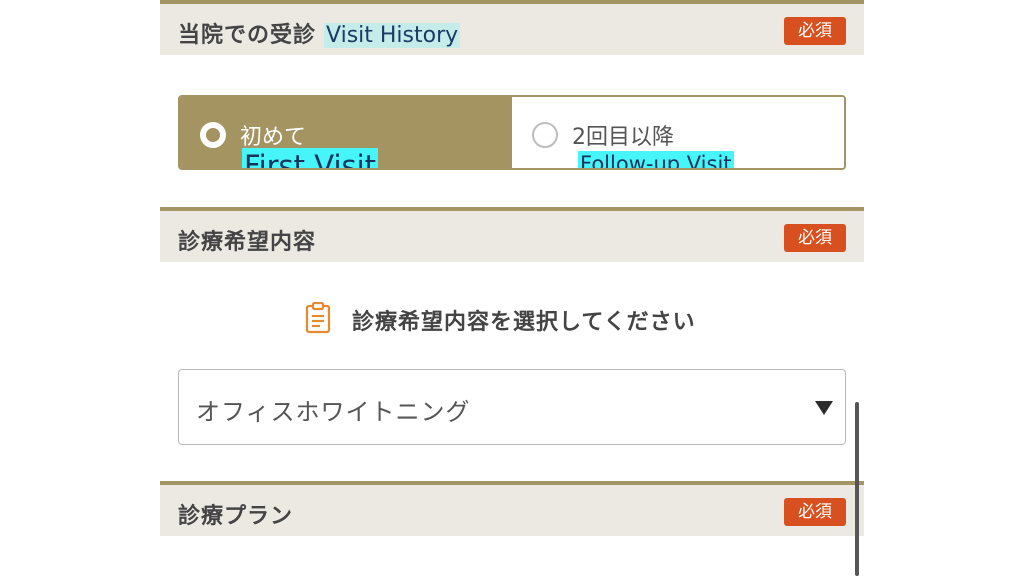 The height and width of the screenshot is (576, 1024). Describe the element at coordinates (273, 137) in the screenshot. I see `radio-first-visit-label: 初めて` at that location.